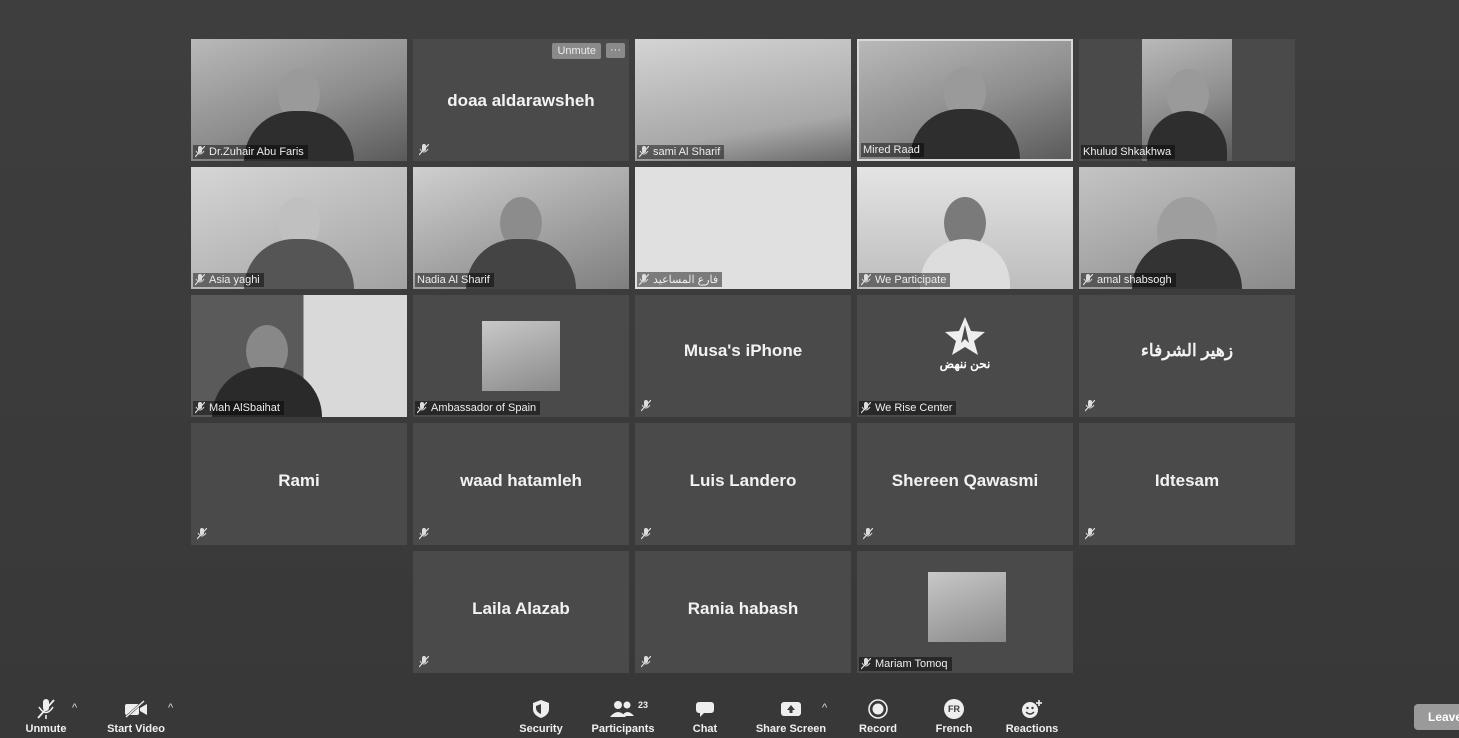 The width and height of the screenshot is (1459, 738). What do you see at coordinates (136, 729) in the screenshot?
I see `start-video-label: Start Video` at bounding box center [136, 729].